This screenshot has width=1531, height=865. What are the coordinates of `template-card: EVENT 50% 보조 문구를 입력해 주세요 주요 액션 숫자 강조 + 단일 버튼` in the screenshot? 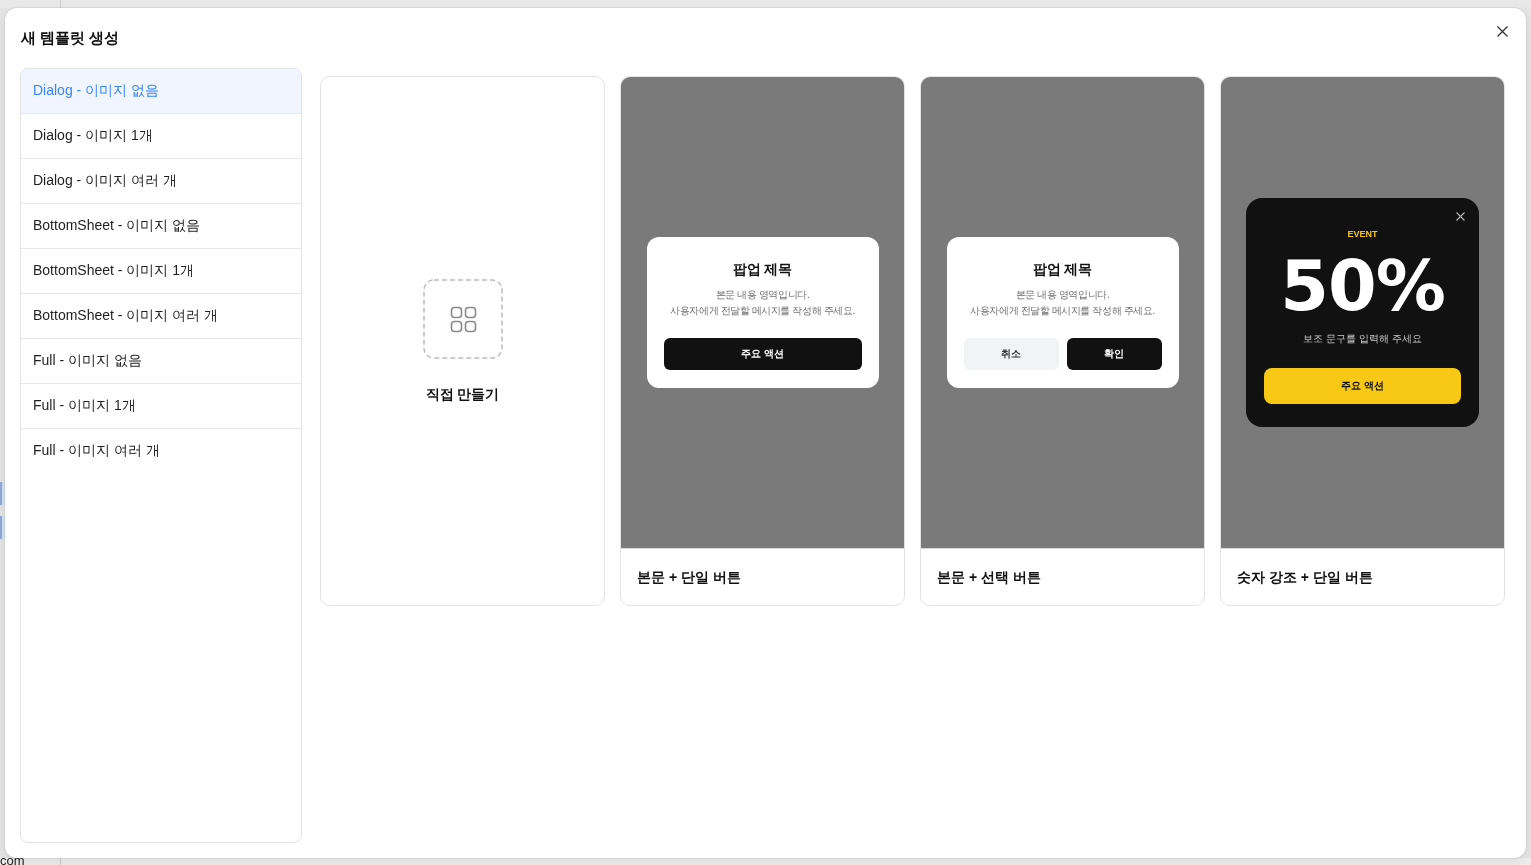 It's located at (1362, 341).